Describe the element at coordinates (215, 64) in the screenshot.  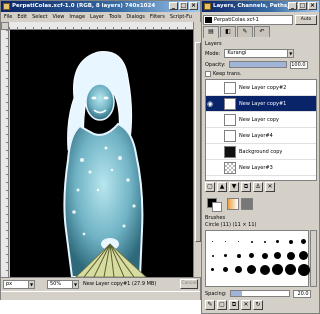
I see `opacity-label: Opacity:` at that location.